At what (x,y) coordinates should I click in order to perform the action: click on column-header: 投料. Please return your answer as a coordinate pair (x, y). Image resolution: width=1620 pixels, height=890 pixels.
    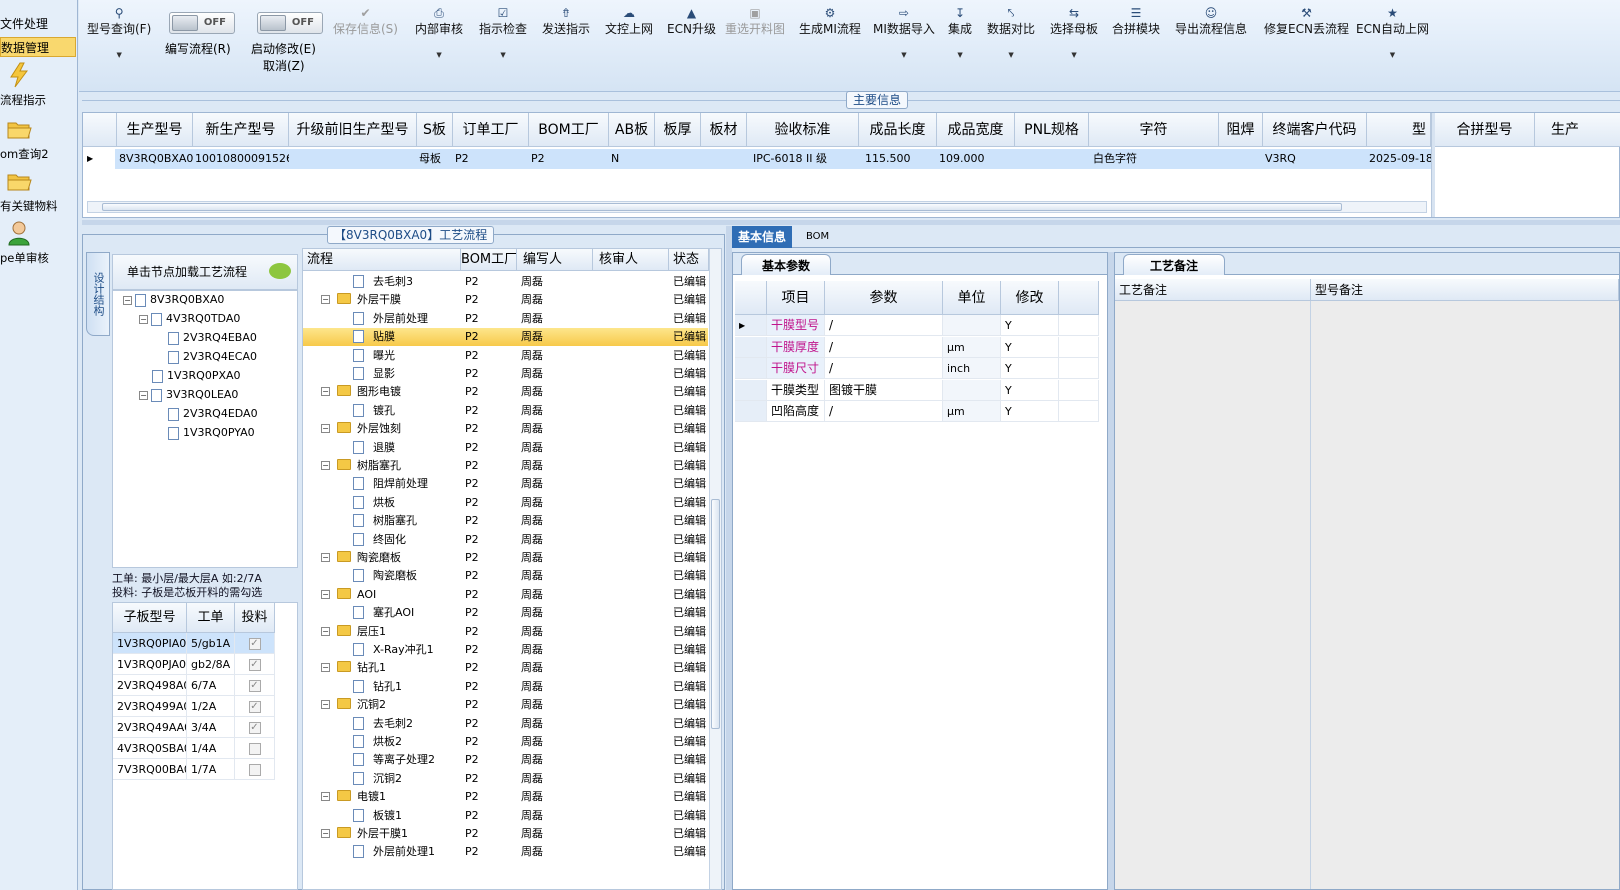
    Looking at the image, I should click on (255, 618).